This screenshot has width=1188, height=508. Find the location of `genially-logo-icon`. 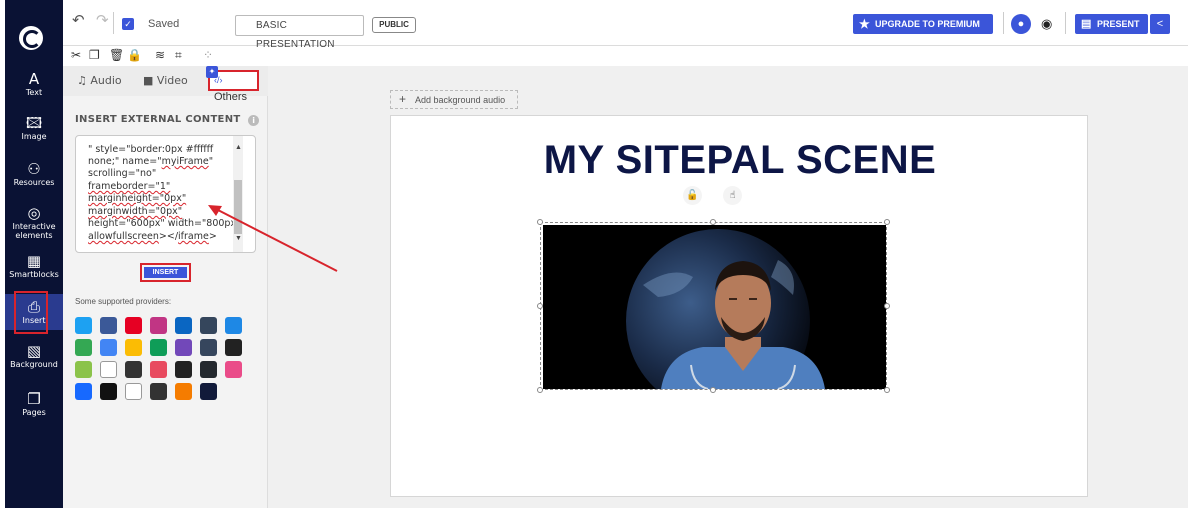

genially-logo-icon is located at coordinates (31, 38).